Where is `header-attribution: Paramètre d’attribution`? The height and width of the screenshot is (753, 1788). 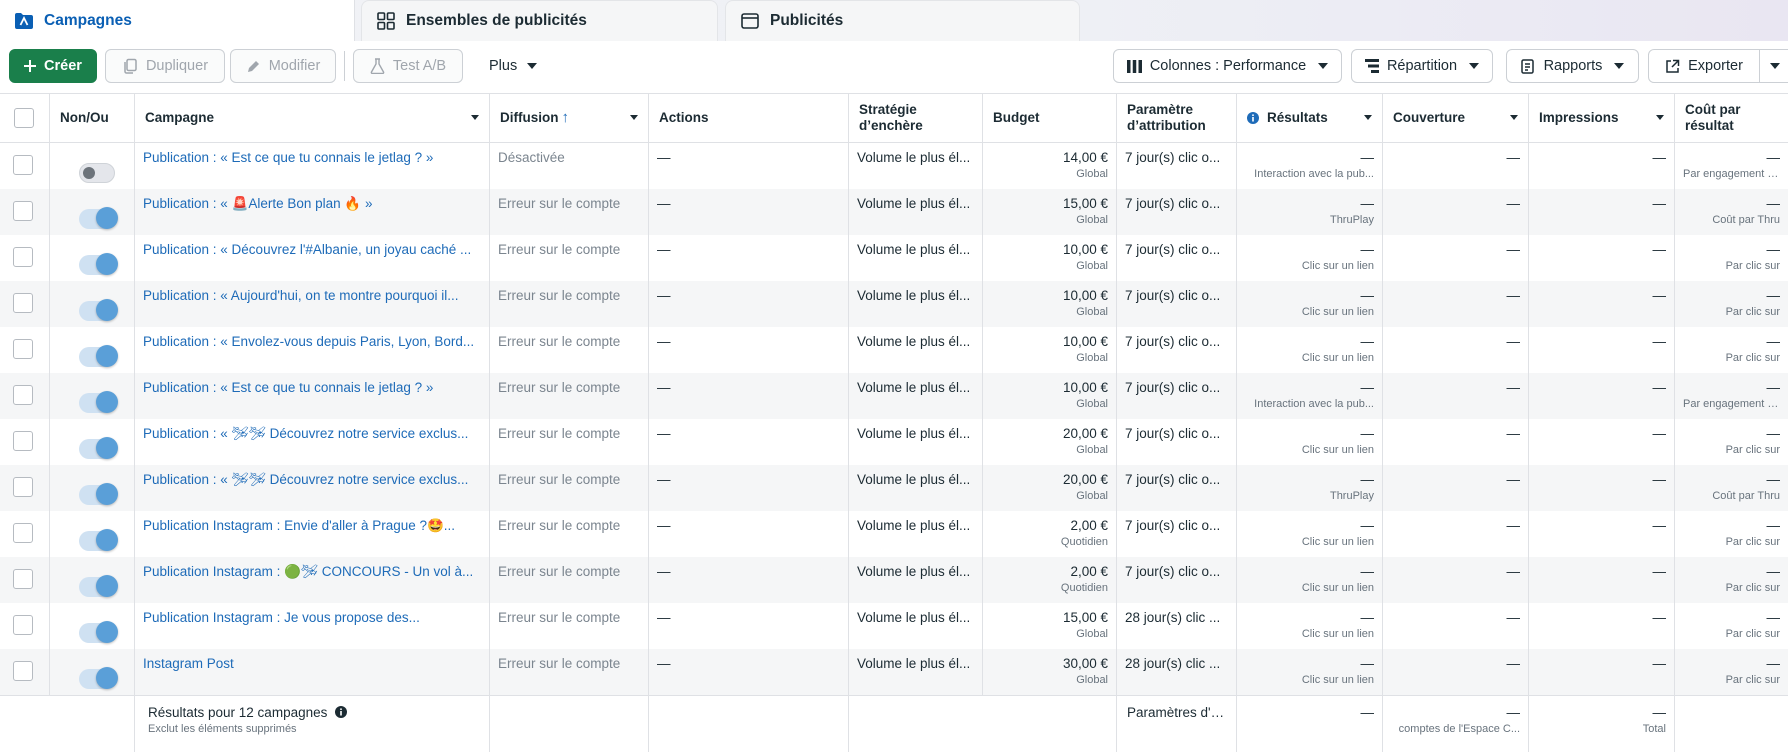 header-attribution: Paramètre d’attribution is located at coordinates (1177, 118).